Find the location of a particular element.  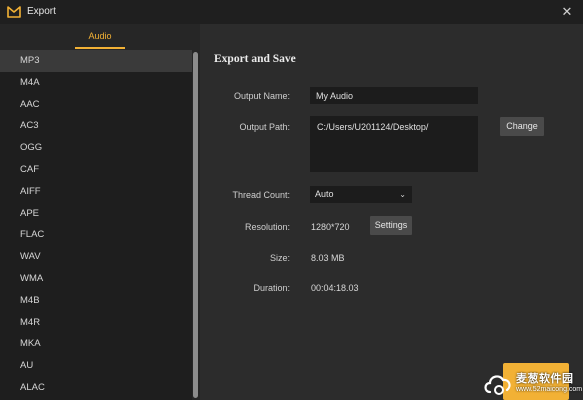

watermark: 麦葱软件园 www.52maicong.com is located at coordinates (530, 383).